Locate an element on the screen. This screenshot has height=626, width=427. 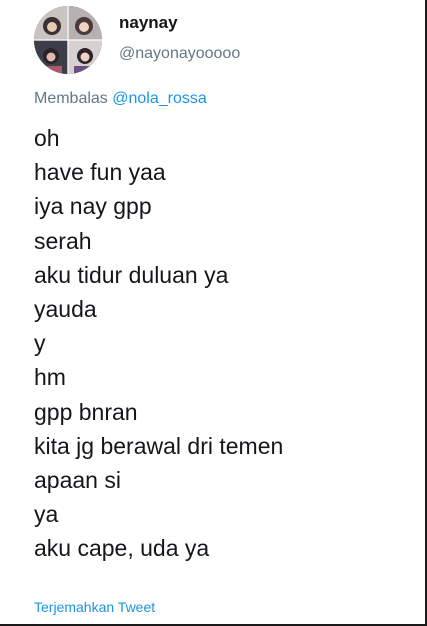
avatar is located at coordinates (68, 40).